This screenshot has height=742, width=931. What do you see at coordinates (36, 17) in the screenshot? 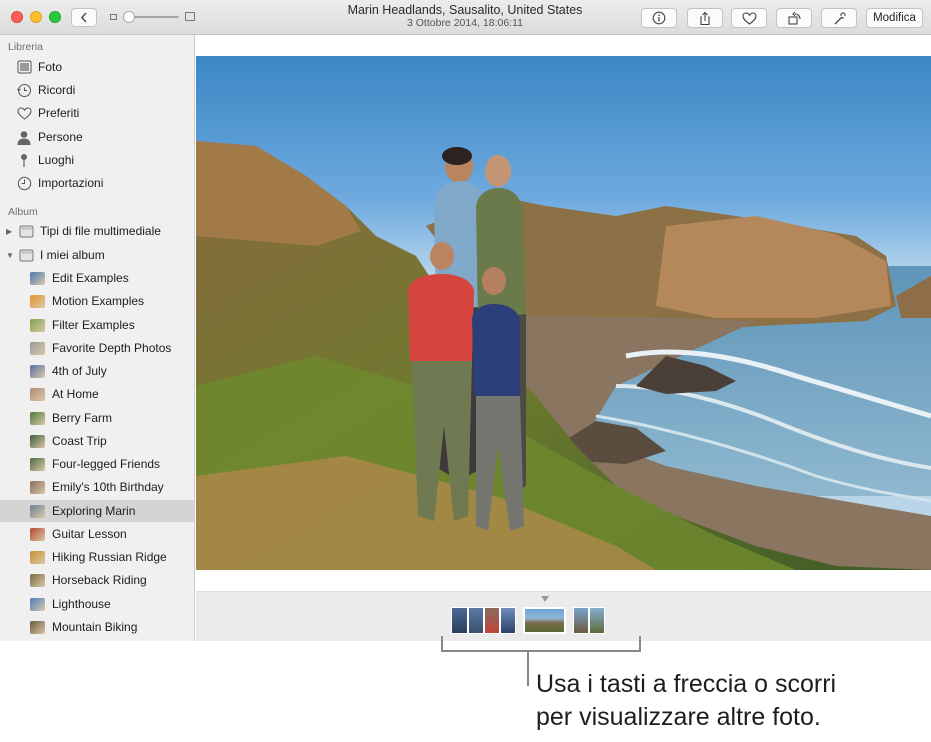
I see `minimize-window-button` at bounding box center [36, 17].